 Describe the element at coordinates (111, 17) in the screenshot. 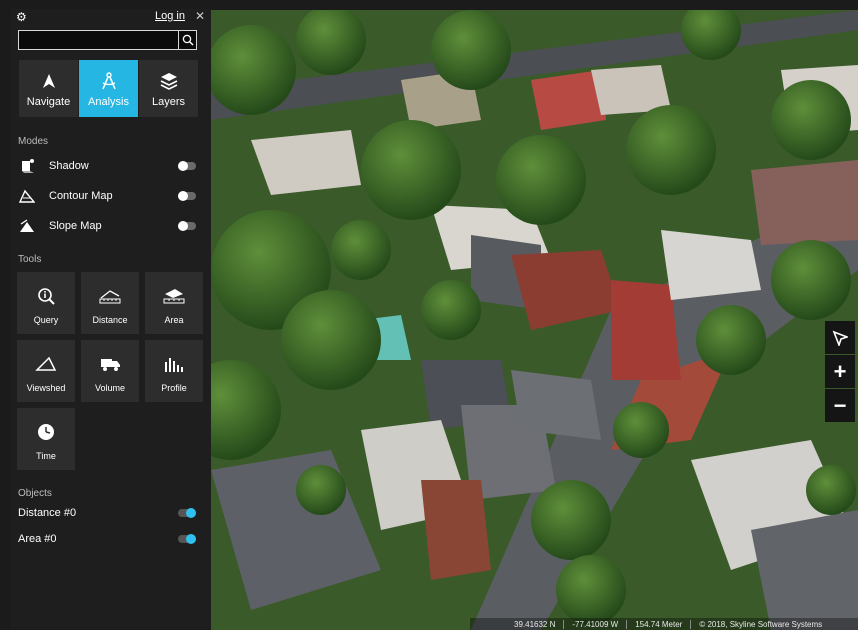

I see `panel-topbar: ⚙ Log in ✕` at that location.